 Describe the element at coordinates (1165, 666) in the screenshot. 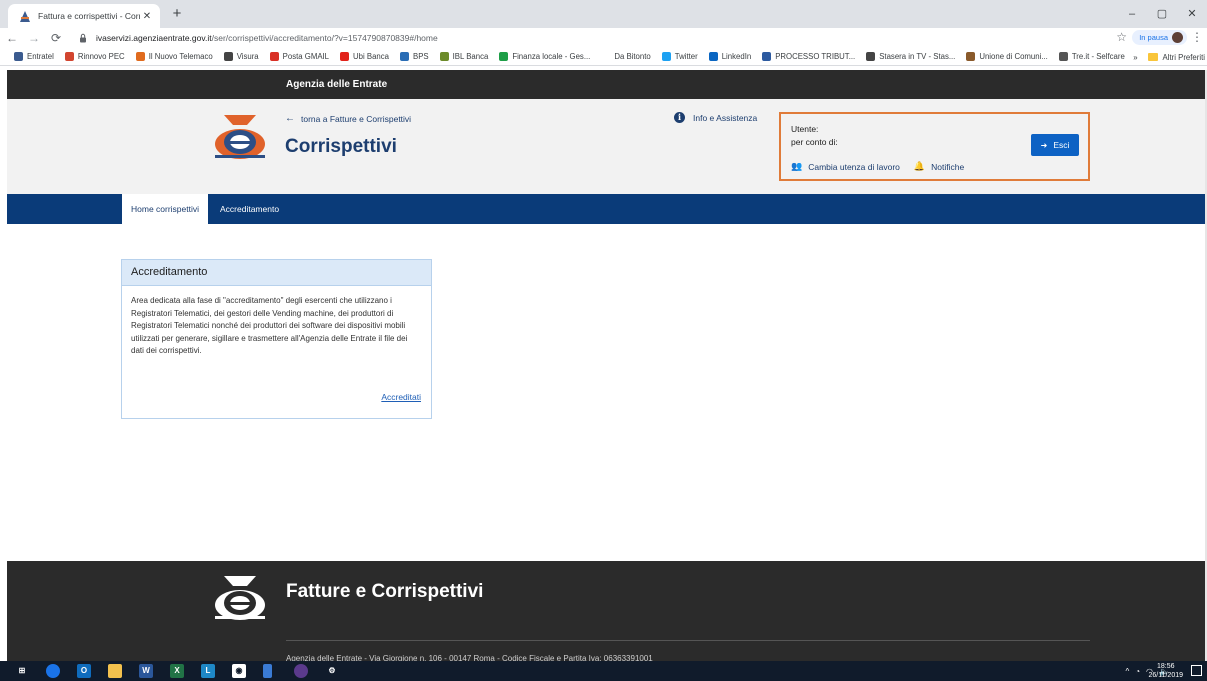

I see `clock-time: 18:56` at that location.